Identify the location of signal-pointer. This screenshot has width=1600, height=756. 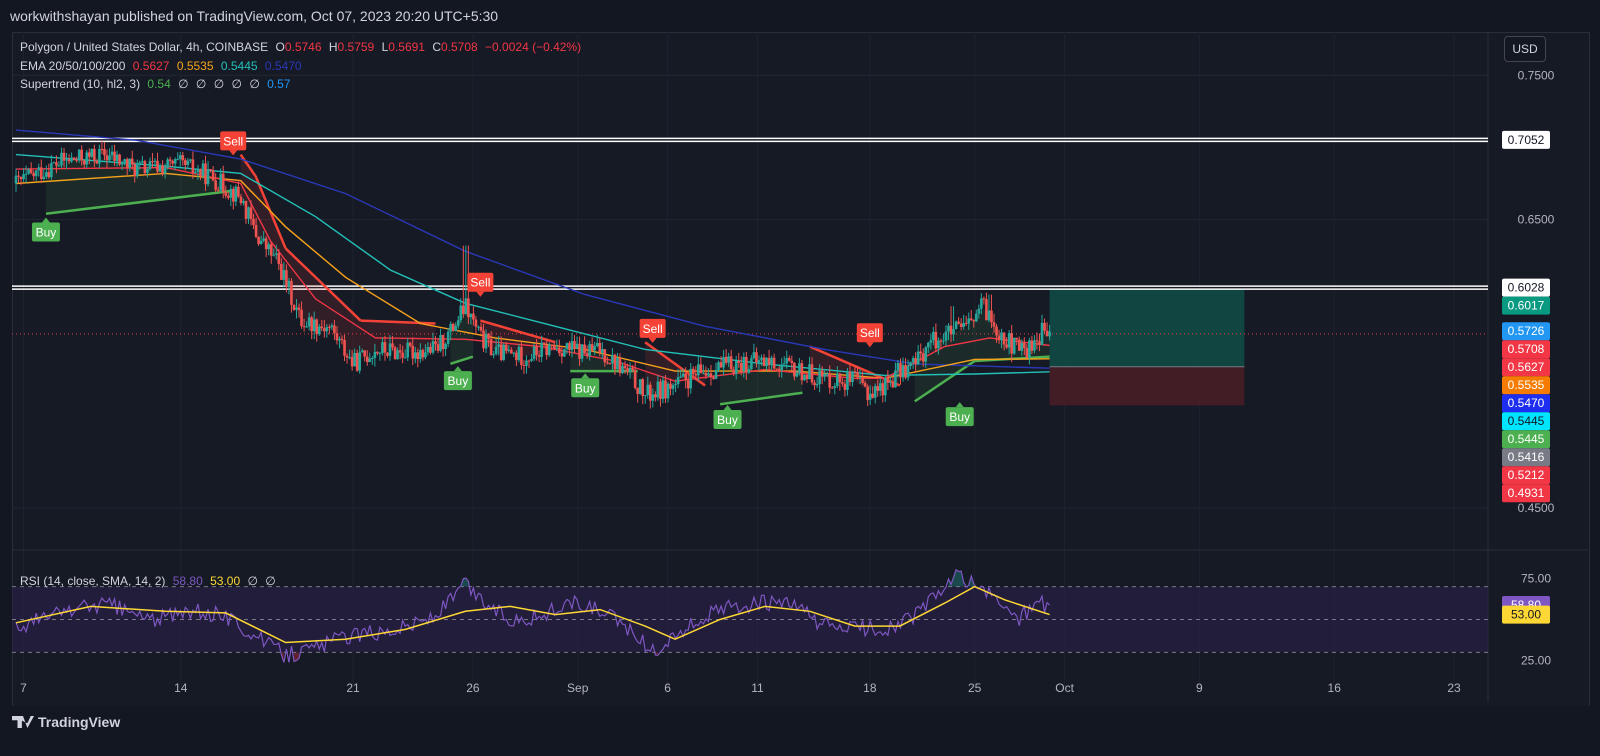
(457, 369).